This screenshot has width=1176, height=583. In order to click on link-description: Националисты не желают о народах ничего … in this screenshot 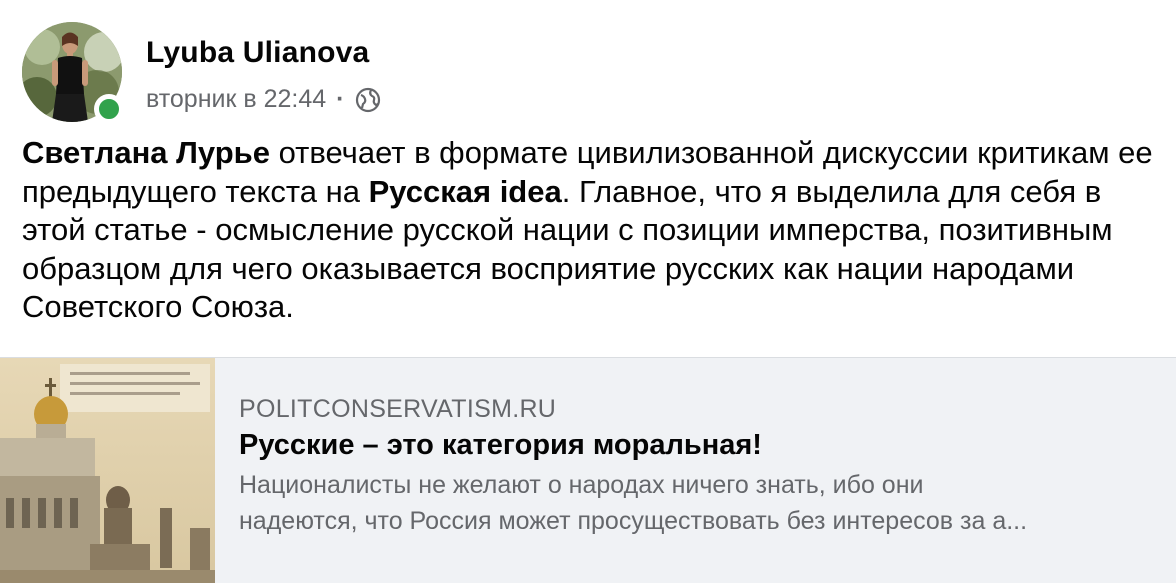, I will do `click(701, 503)`.